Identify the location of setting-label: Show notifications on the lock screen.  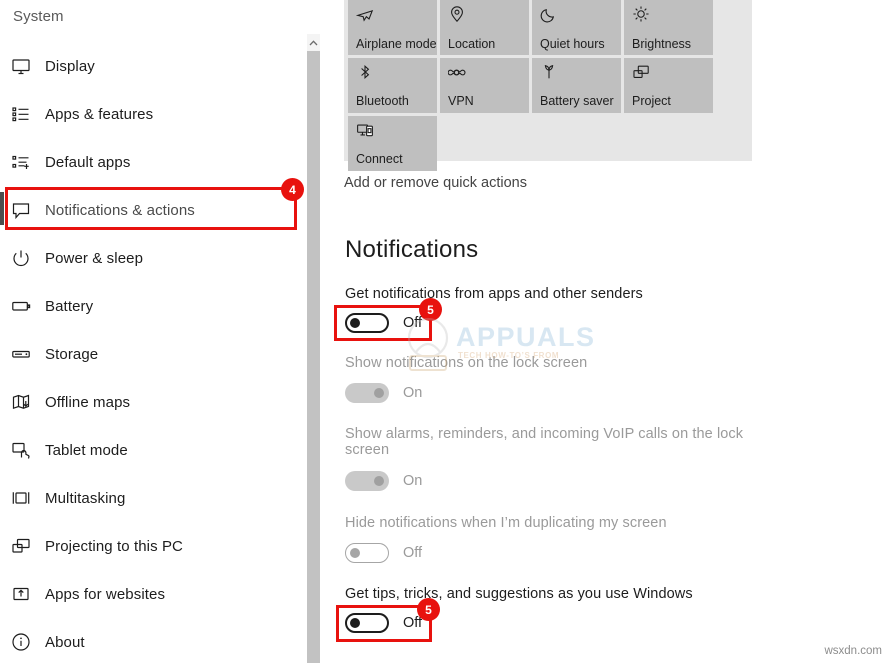
(466, 363).